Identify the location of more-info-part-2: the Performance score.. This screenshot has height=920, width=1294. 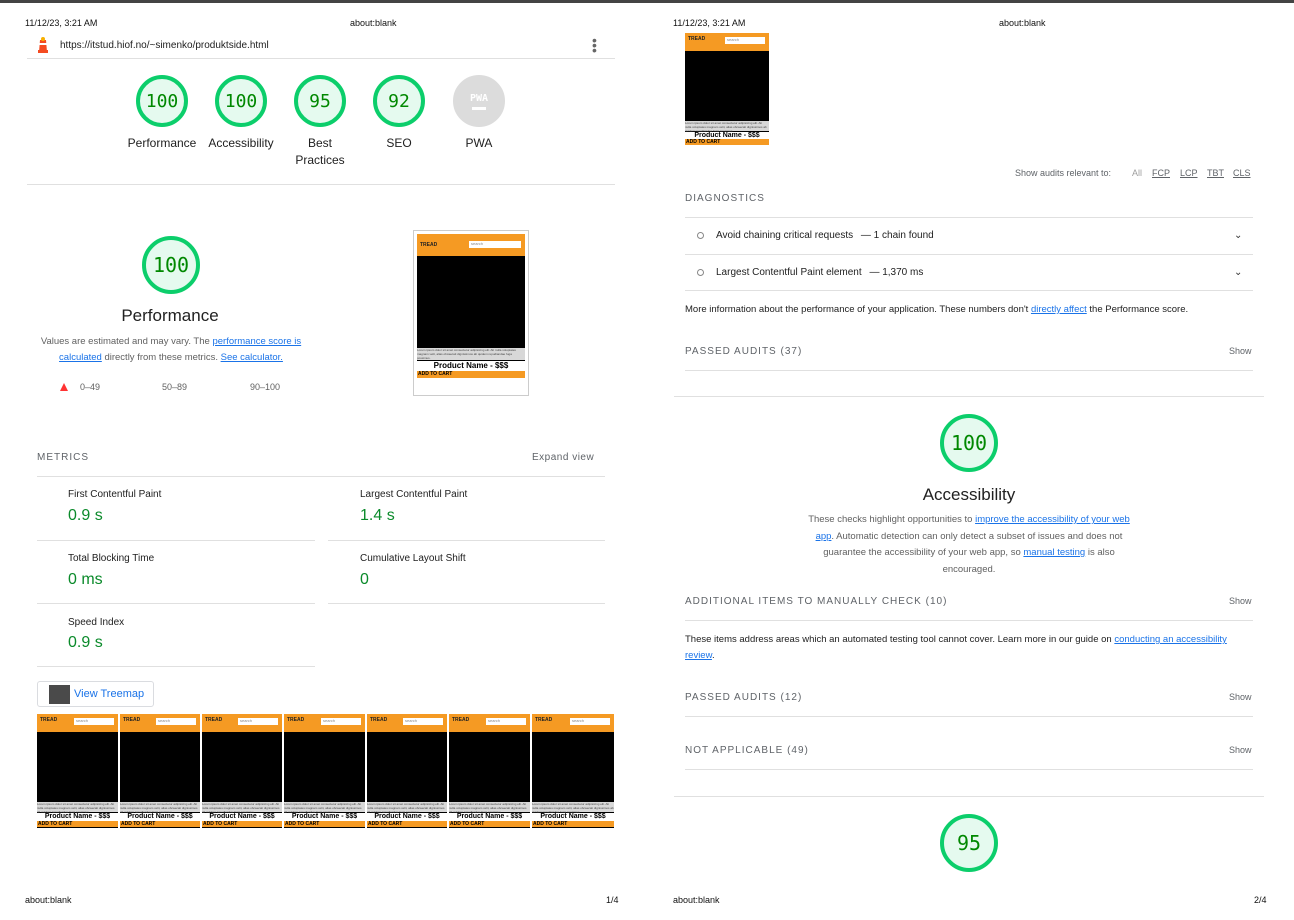
(1139, 309).